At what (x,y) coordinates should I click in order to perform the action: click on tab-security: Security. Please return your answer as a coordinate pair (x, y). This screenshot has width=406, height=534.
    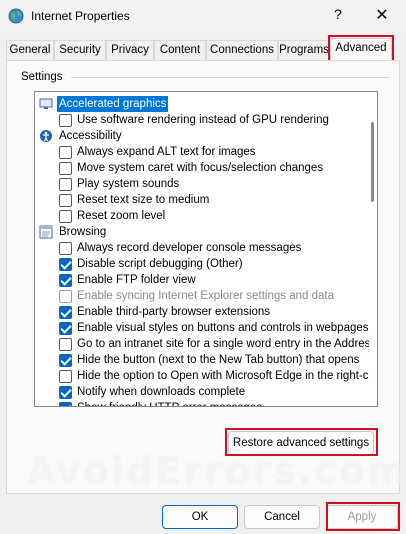
    Looking at the image, I should click on (80, 50).